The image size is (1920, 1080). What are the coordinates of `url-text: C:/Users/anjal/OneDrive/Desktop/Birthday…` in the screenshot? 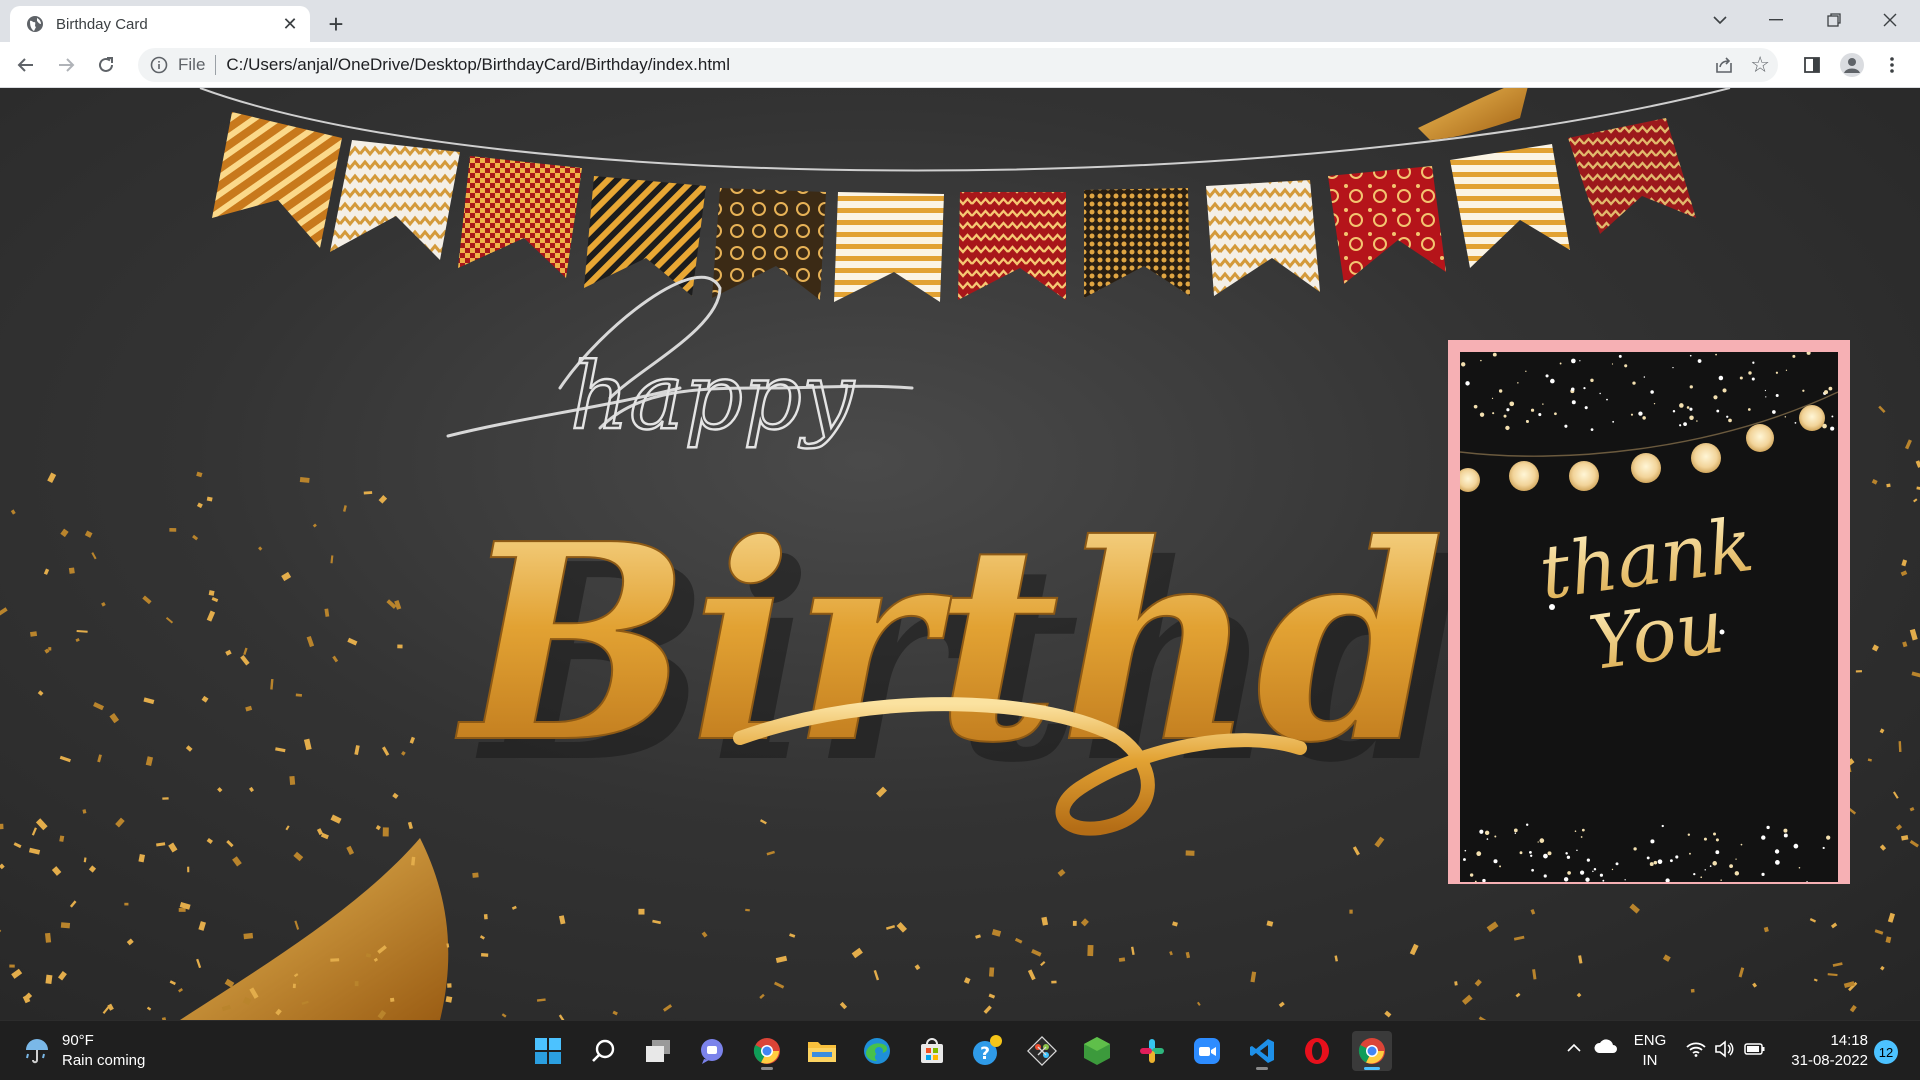 It's located at (478, 65).